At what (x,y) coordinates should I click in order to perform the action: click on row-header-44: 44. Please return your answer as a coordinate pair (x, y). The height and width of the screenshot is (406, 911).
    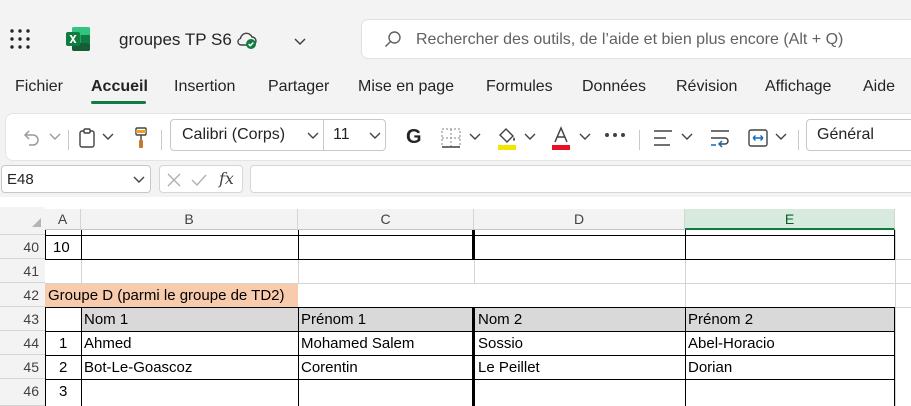
    Looking at the image, I should click on (22, 343).